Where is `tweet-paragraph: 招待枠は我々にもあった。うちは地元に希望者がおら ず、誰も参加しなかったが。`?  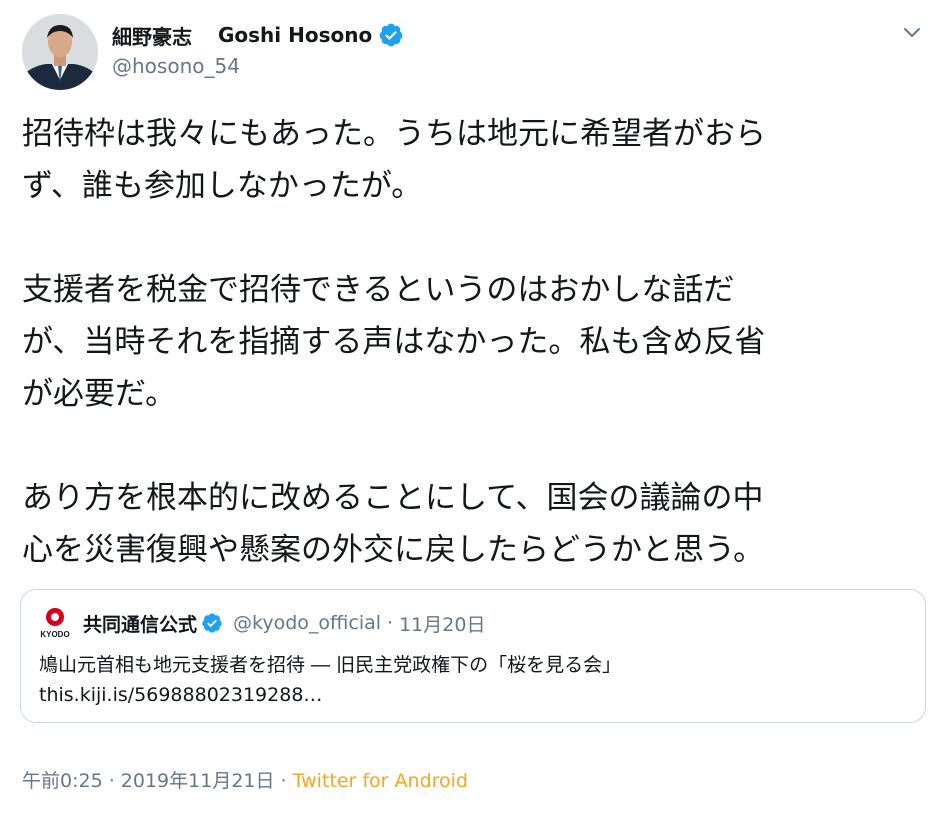
tweet-paragraph: 招待枠は我々にもあった。うちは地元に希望者がおら ず、誰も参加しなかったが。 is located at coordinates (477, 160).